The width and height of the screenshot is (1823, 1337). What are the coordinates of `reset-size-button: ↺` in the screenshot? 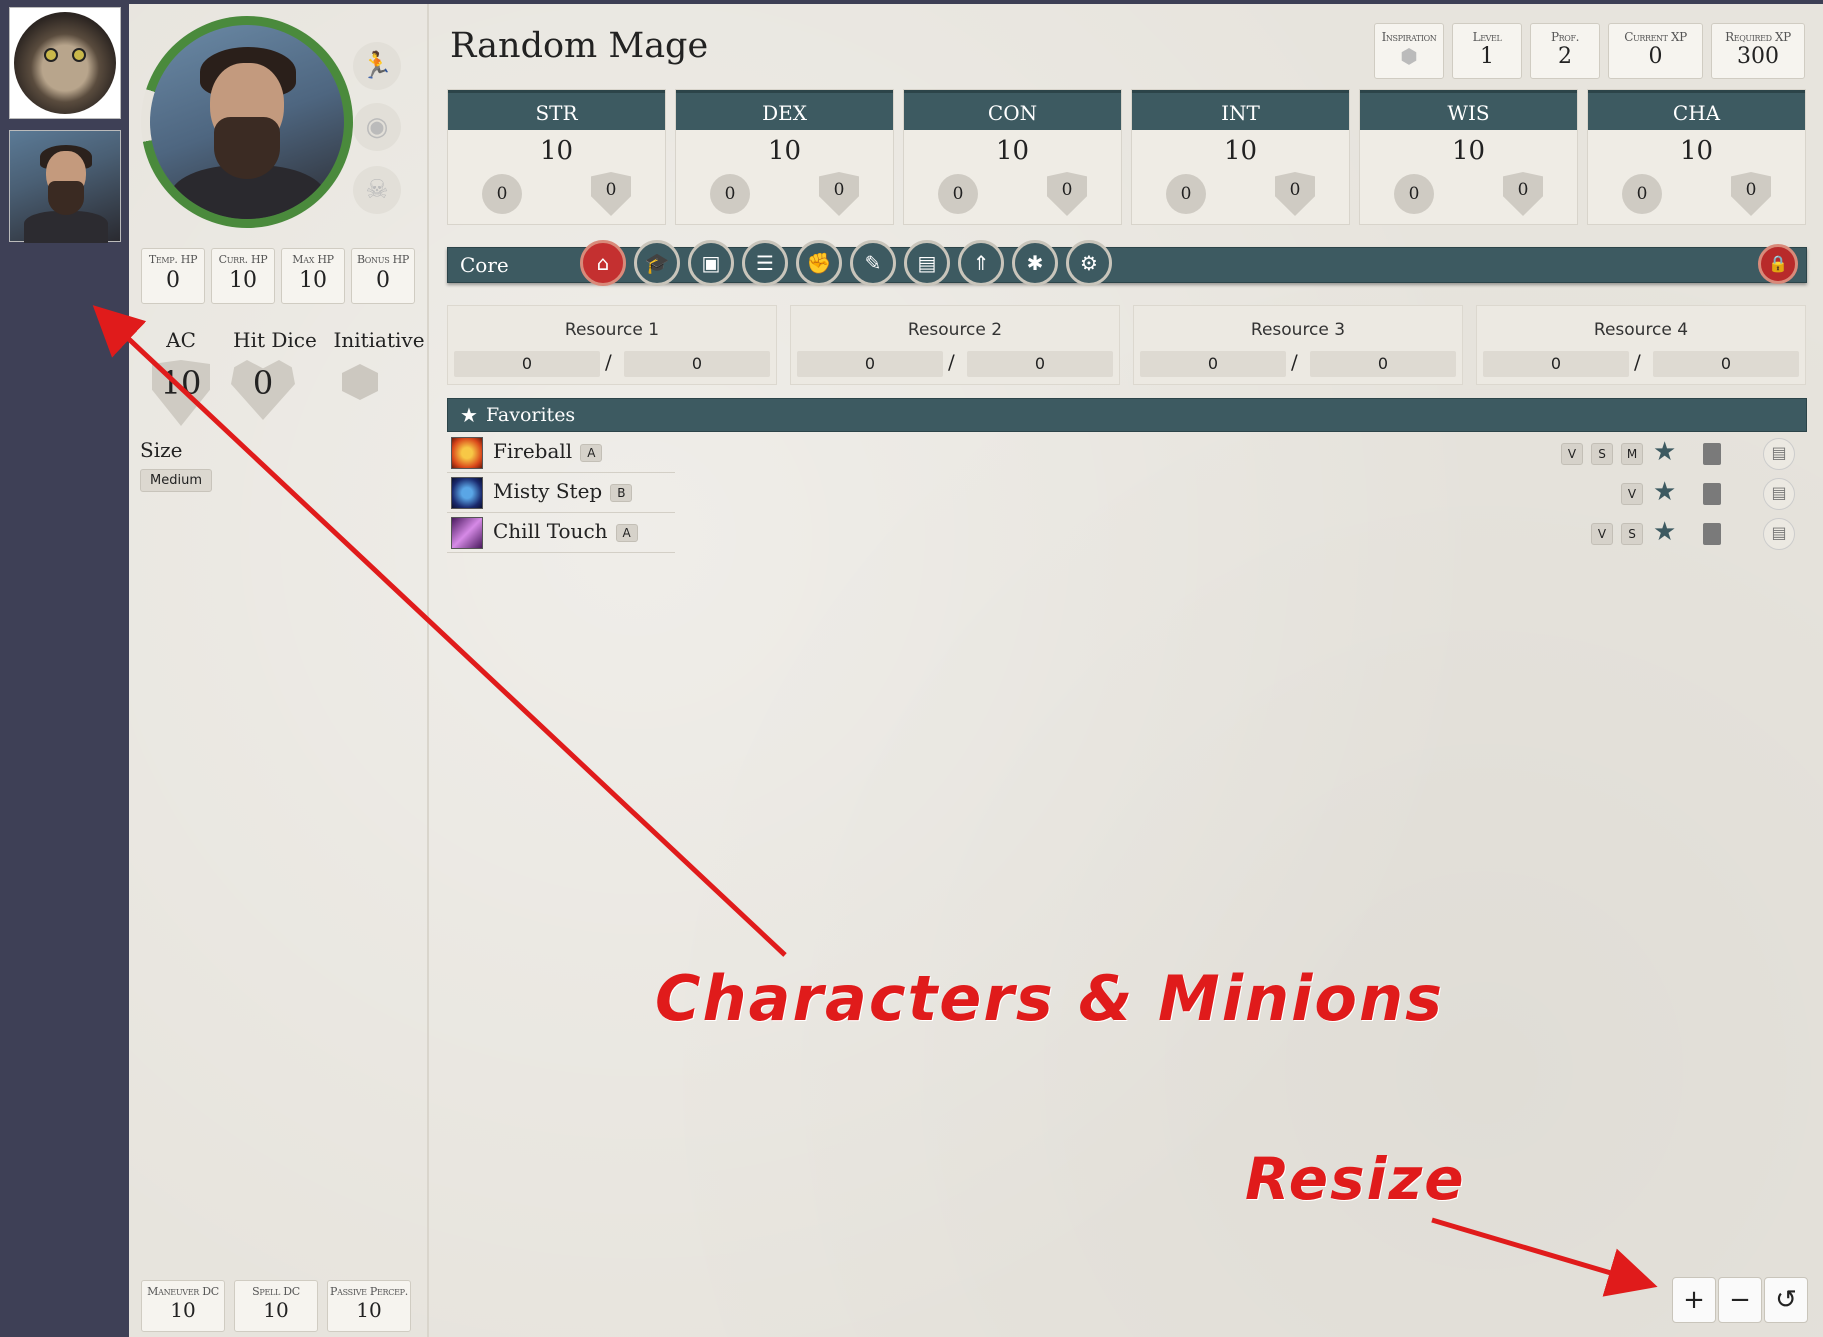 It's located at (1786, 1300).